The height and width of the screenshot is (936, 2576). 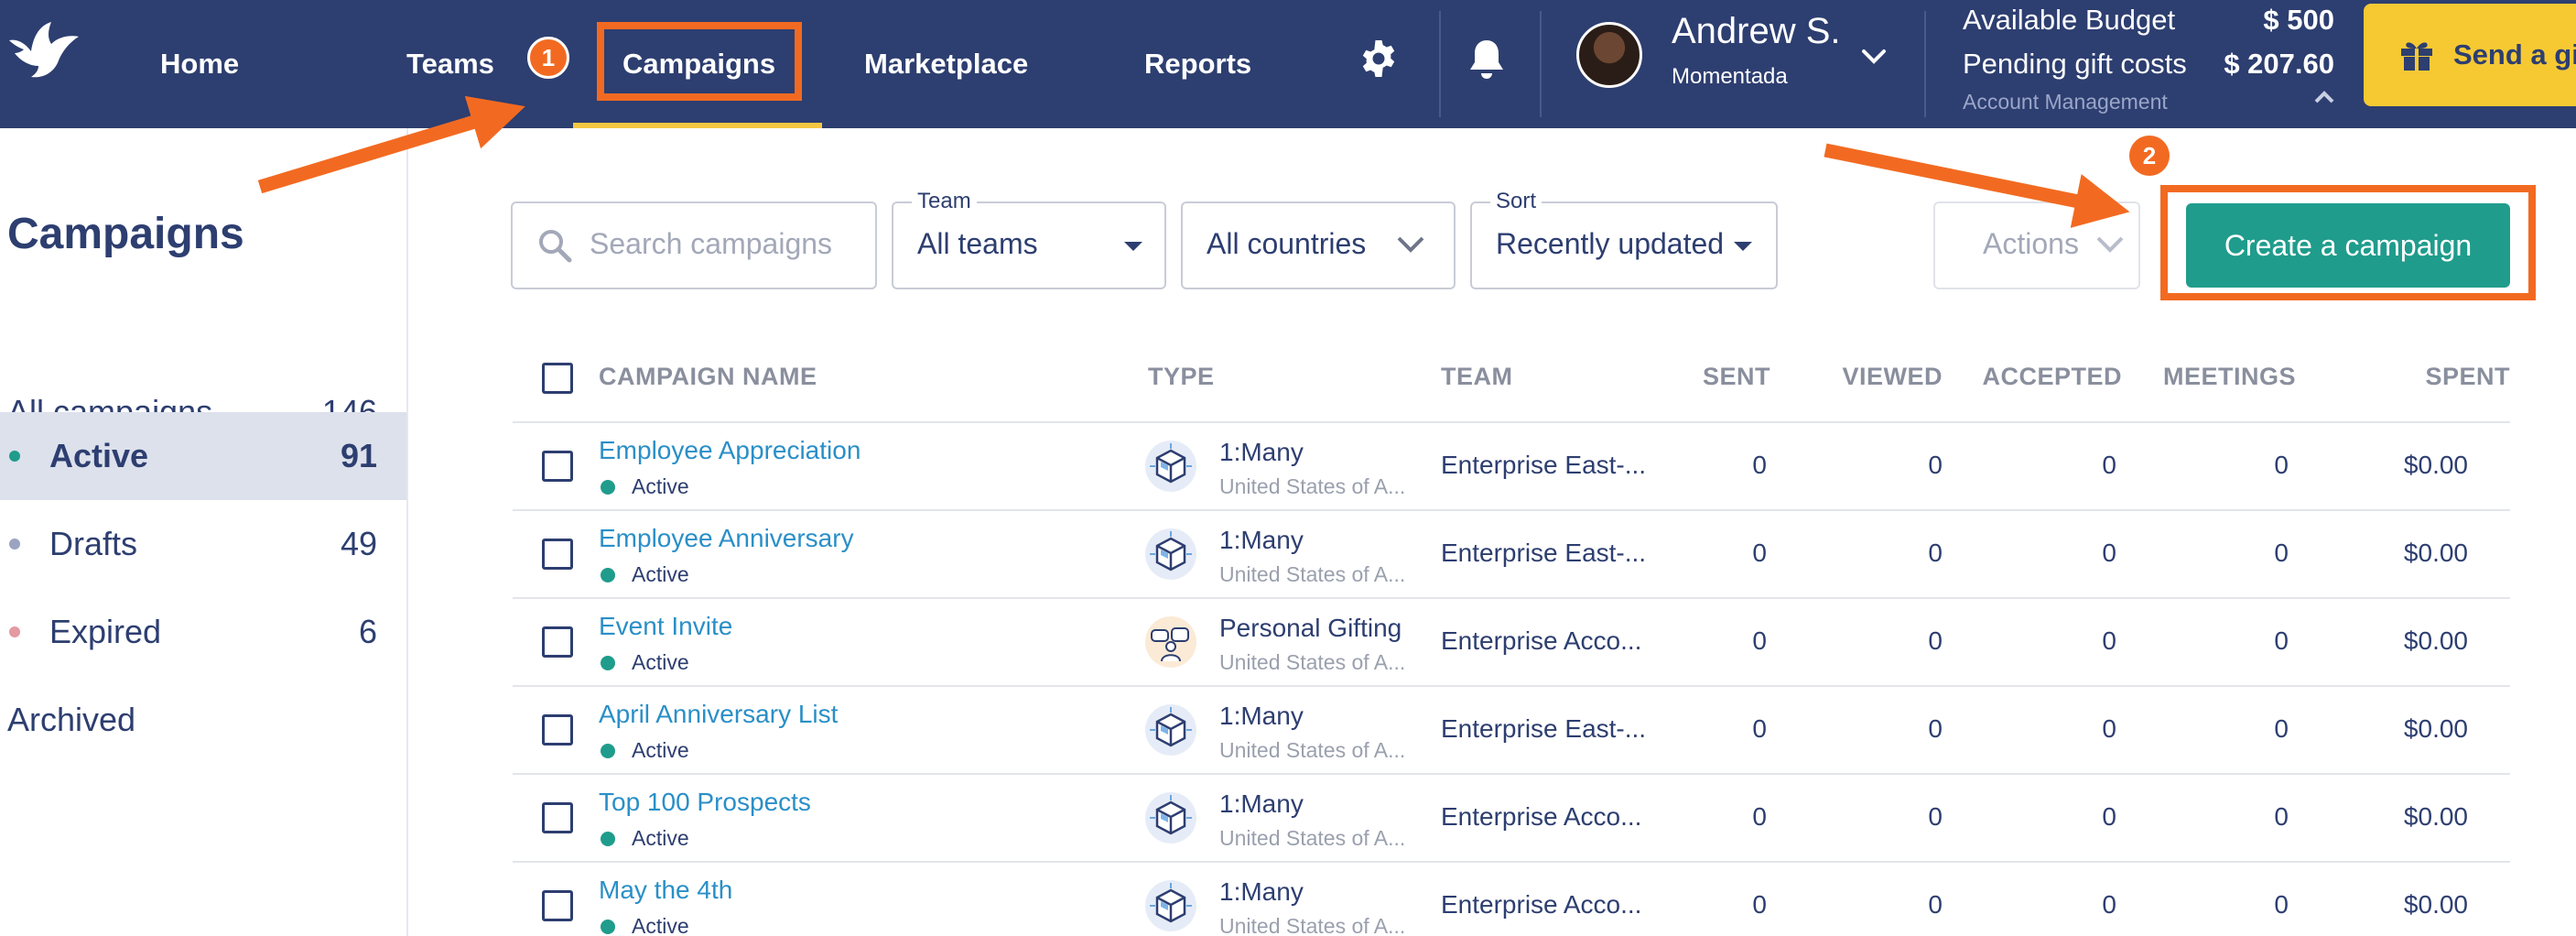 I want to click on nav-teams: Teams, so click(x=450, y=64).